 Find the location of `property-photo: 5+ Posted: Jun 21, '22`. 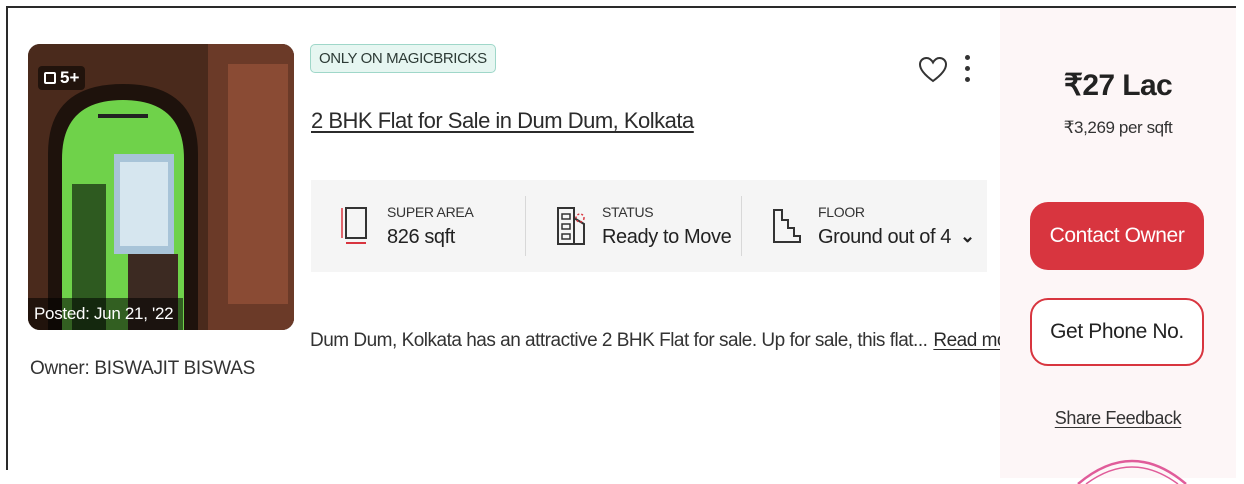

property-photo: 5+ Posted: Jun 21, '22 is located at coordinates (161, 187).